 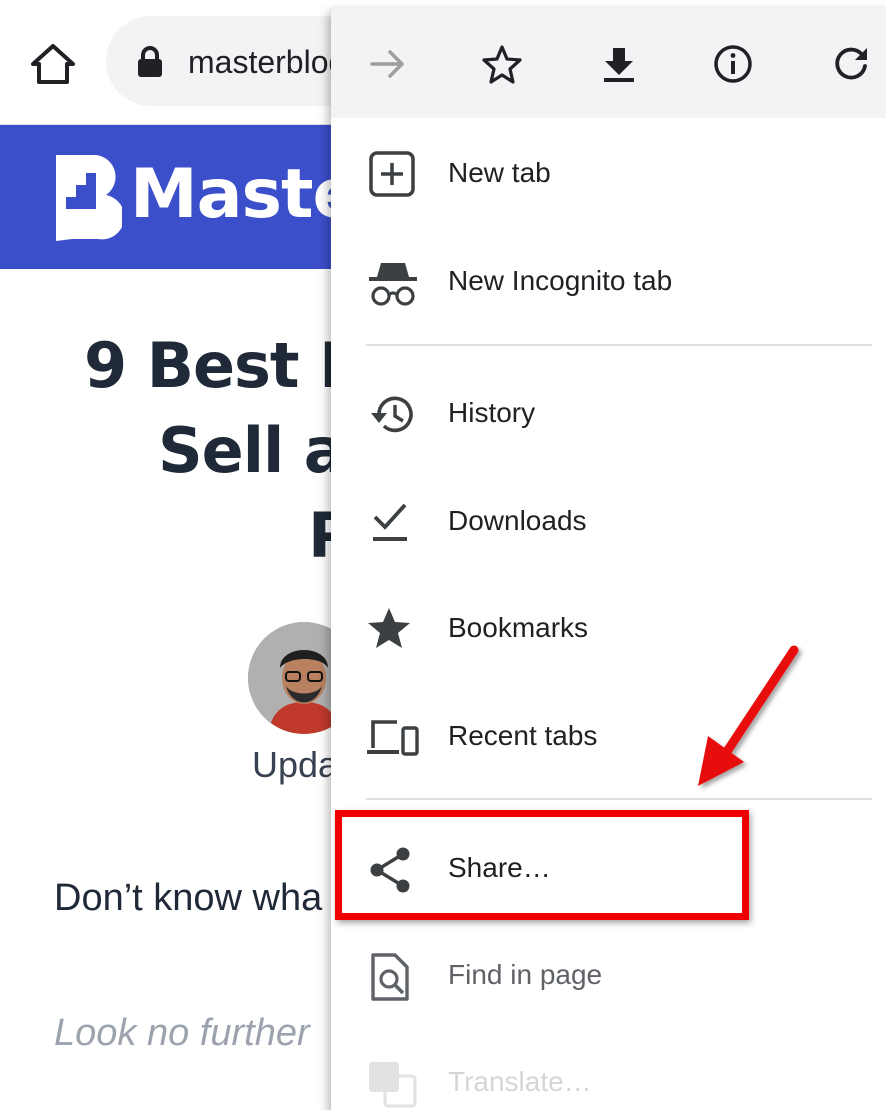 What do you see at coordinates (525, 974) in the screenshot?
I see `menu-item-label: Find in page` at bounding box center [525, 974].